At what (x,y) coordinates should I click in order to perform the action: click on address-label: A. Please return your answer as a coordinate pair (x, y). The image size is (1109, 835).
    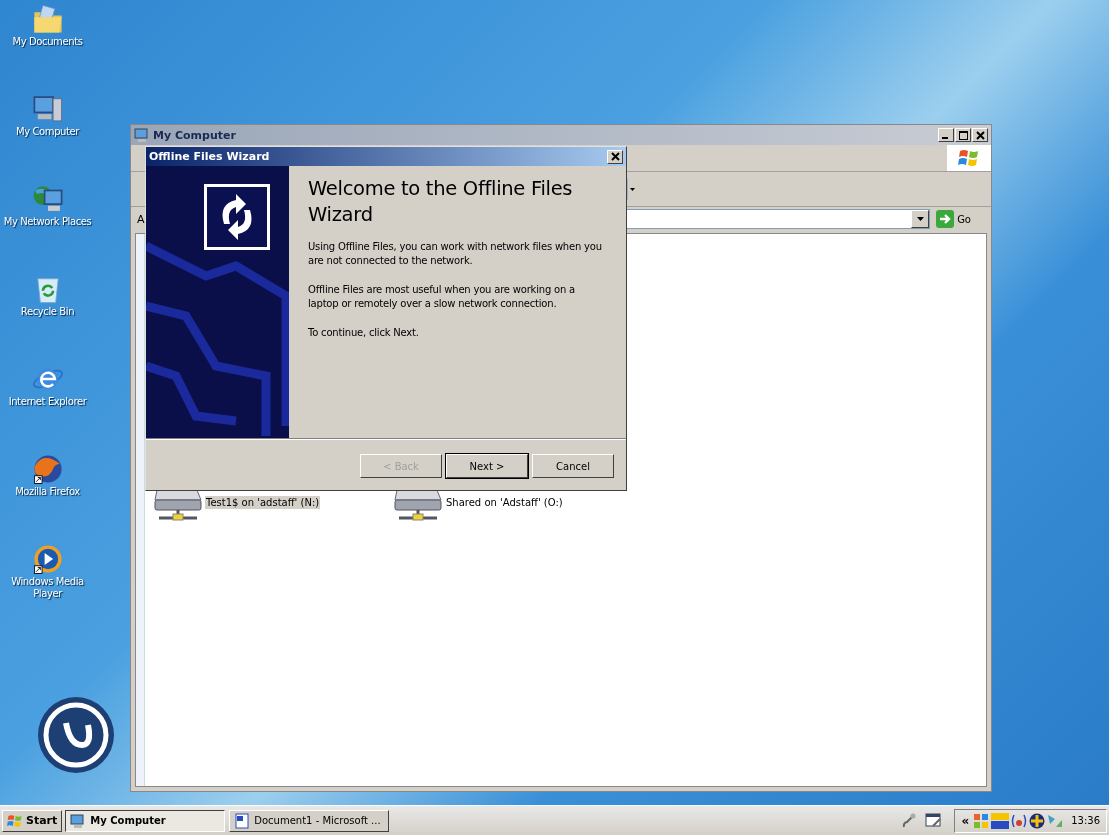
    Looking at the image, I should click on (141, 219).